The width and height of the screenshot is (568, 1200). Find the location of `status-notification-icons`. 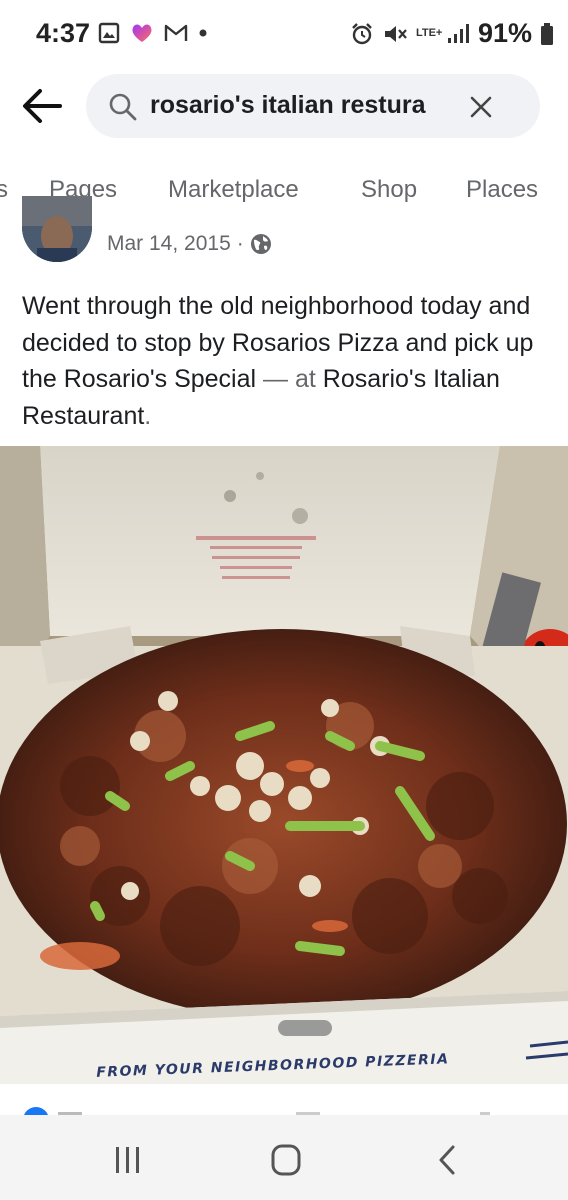

status-notification-icons is located at coordinates (153, 33).